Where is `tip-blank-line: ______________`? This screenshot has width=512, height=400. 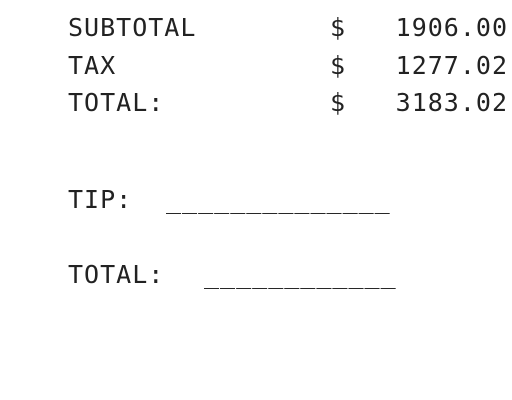
tip-blank-line: ______________ is located at coordinates (278, 199).